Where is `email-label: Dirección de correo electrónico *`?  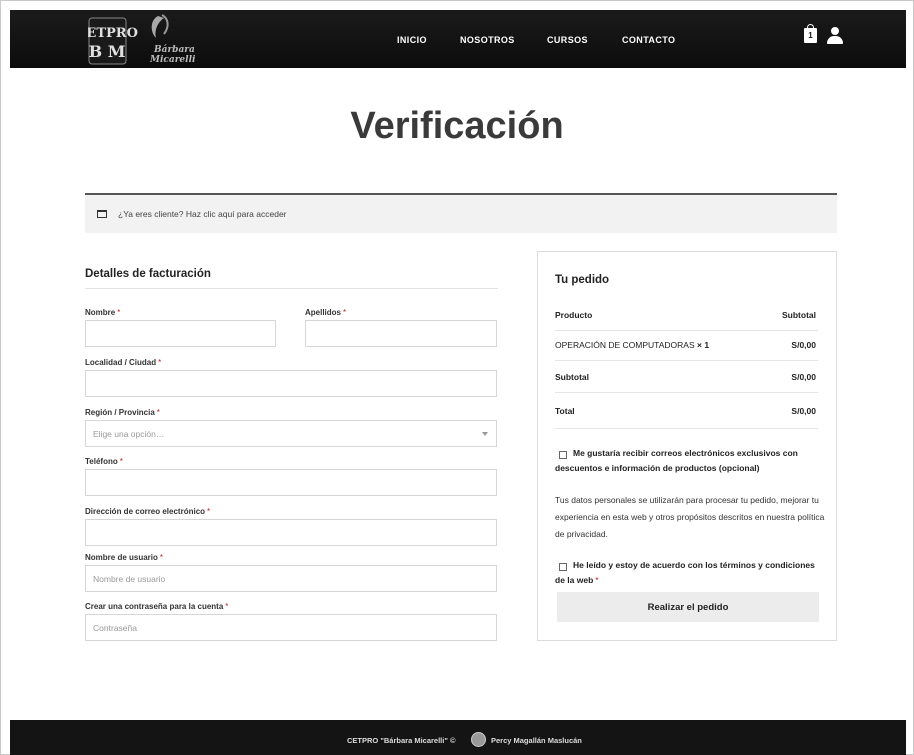
email-label: Dirección de correo electrónico * is located at coordinates (148, 511).